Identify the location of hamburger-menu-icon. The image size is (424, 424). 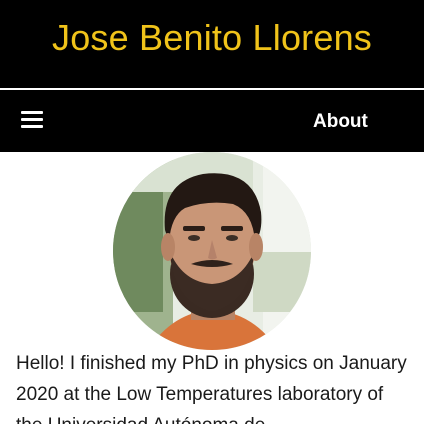
(32, 120).